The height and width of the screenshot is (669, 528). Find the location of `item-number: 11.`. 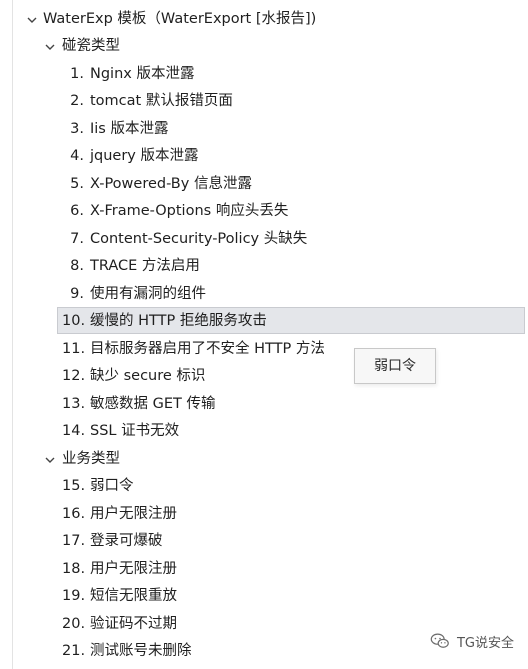

item-number: 11. is located at coordinates (74, 349).